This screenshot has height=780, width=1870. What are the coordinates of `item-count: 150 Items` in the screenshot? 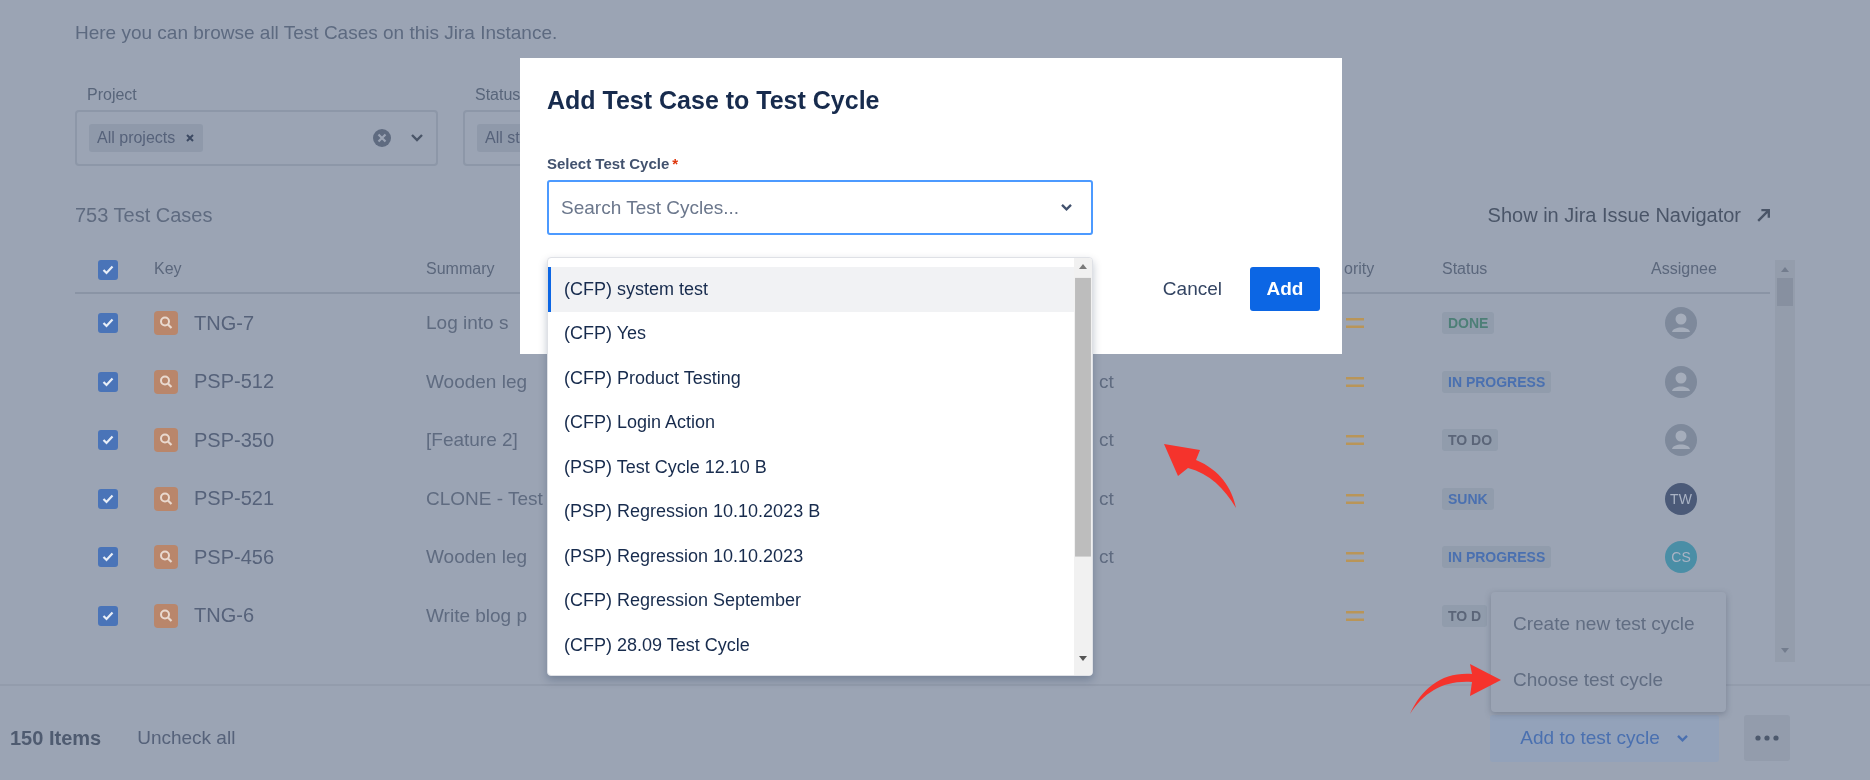 It's located at (56, 738).